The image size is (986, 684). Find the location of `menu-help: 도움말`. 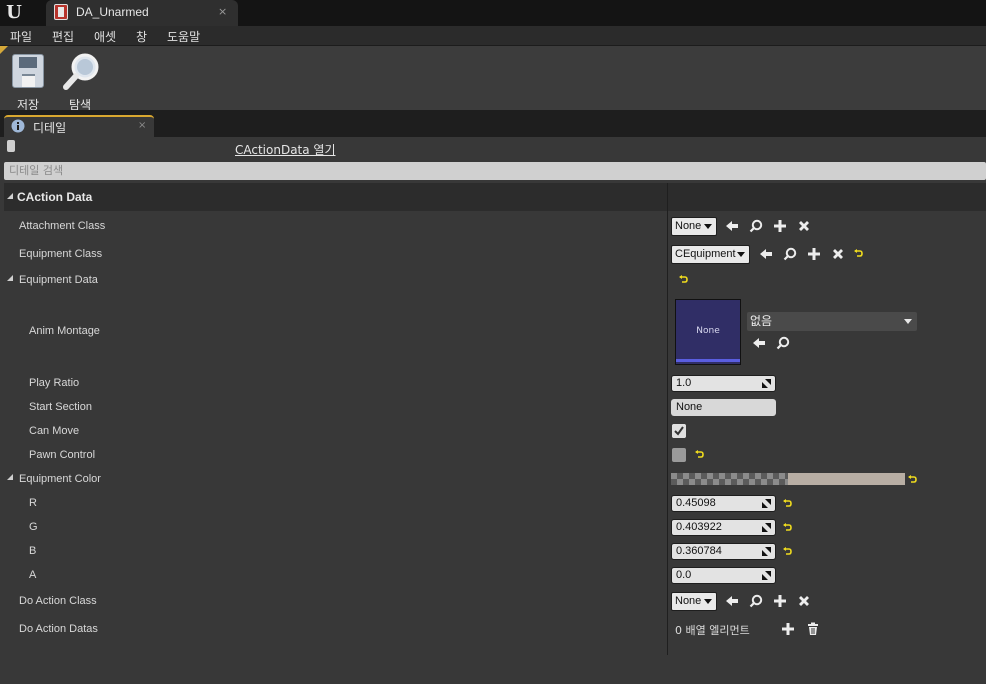

menu-help: 도움말 is located at coordinates (183, 36).